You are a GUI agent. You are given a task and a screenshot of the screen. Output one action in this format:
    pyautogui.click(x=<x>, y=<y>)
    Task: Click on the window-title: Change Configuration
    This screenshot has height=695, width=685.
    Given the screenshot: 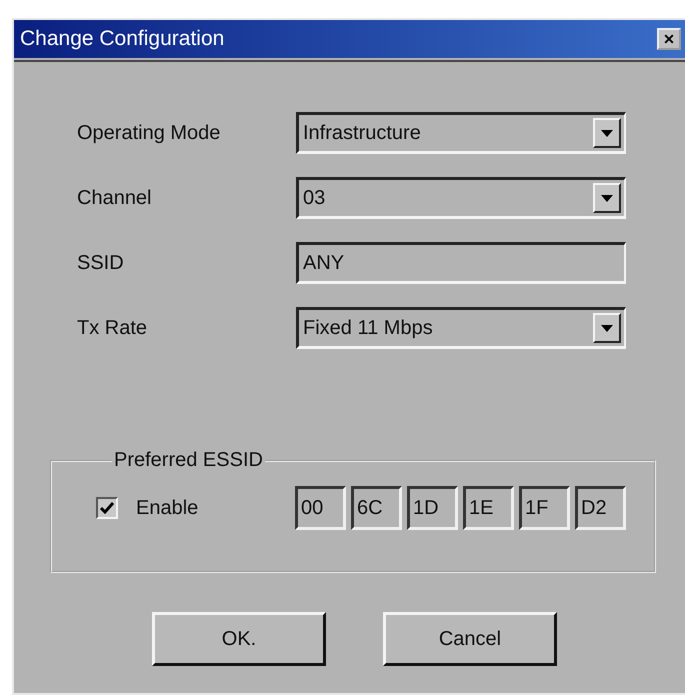 What is the action you would take?
    pyautogui.click(x=122, y=39)
    